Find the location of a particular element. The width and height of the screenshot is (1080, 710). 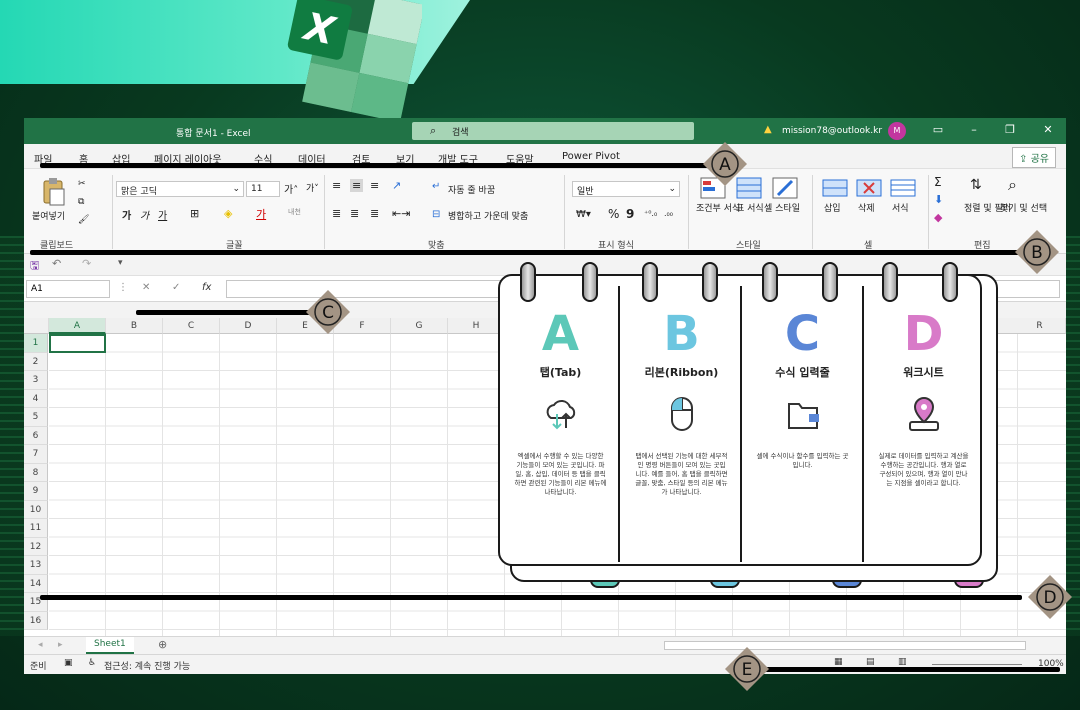

tab-power-pivot: Power Pivot is located at coordinates (591, 156).